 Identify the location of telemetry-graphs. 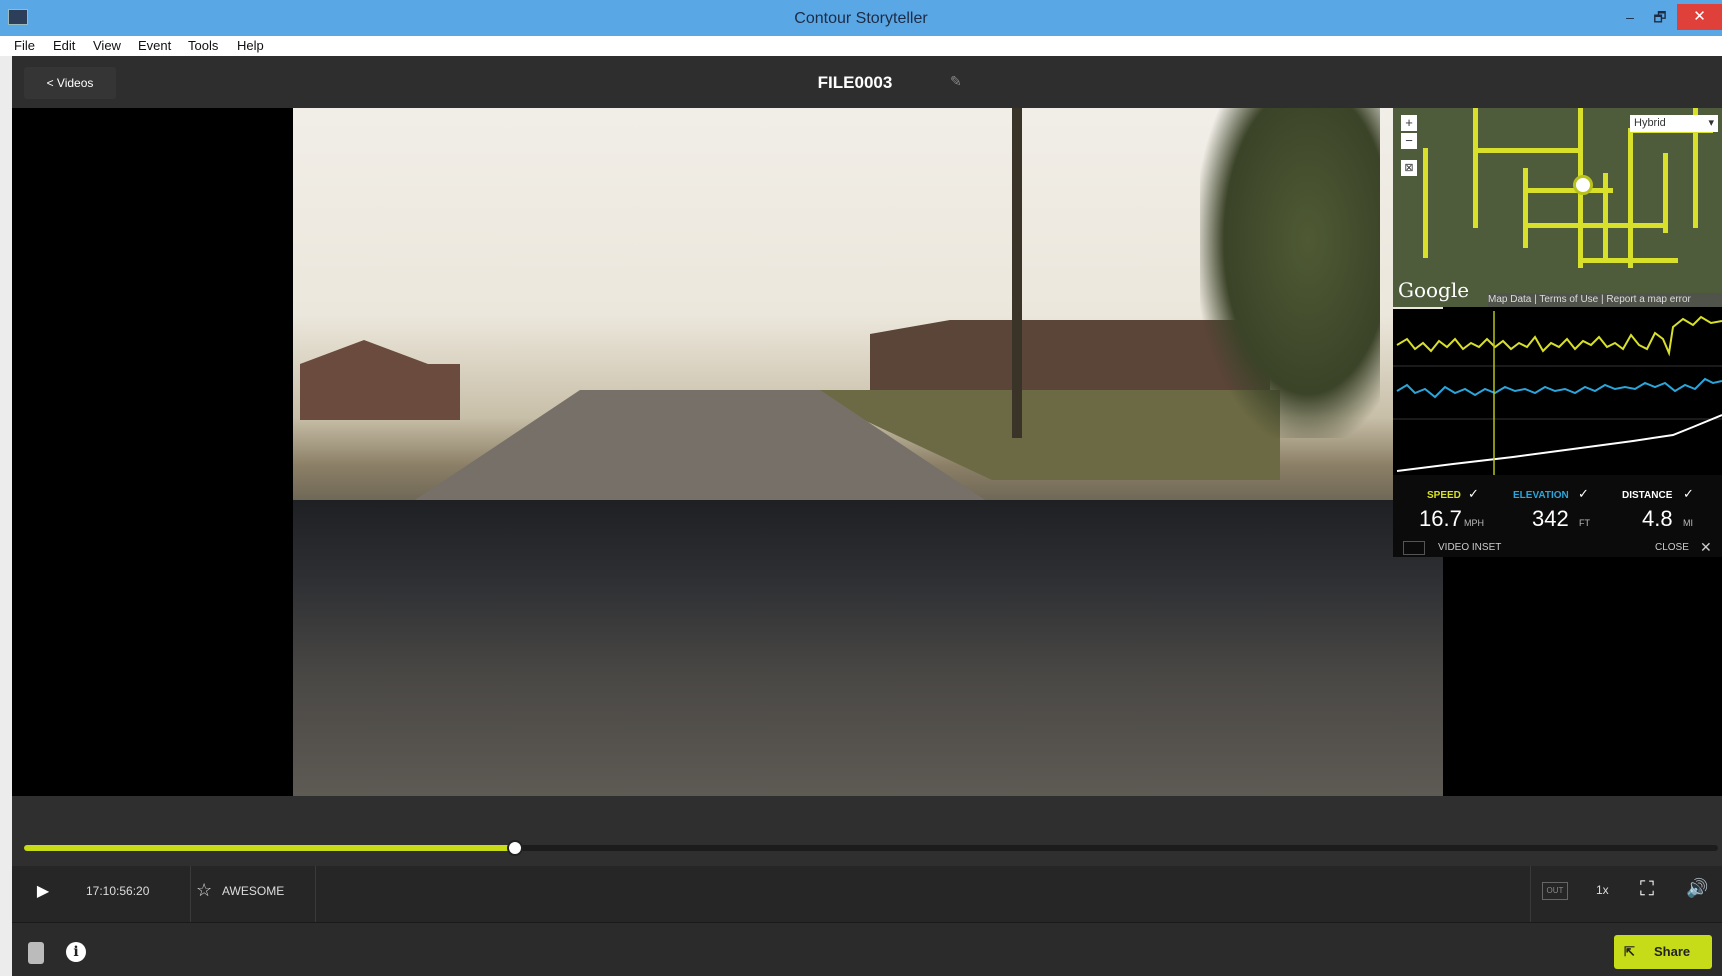
(1557, 392).